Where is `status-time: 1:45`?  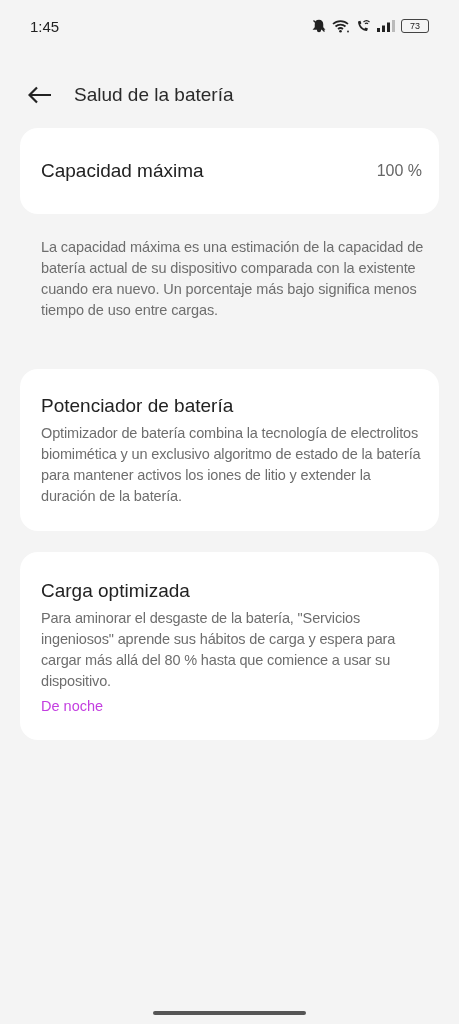
status-time: 1:45 is located at coordinates (45, 26).